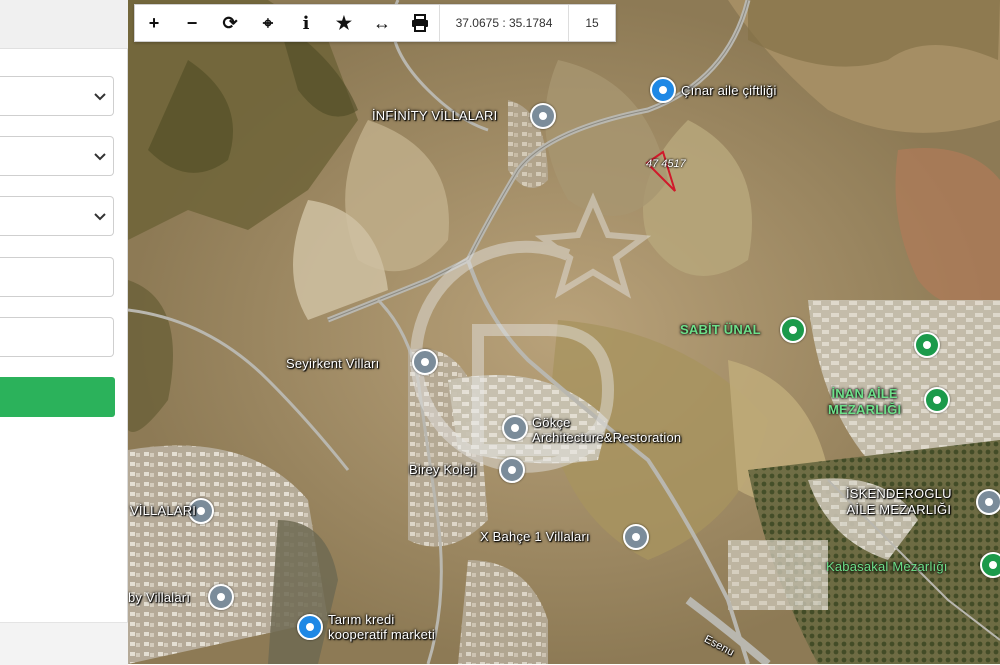 Image resolution: width=1000 pixels, height=665 pixels. I want to click on place-label-inan: İNAN AİLE MEZARLIĞI, so click(864, 402).